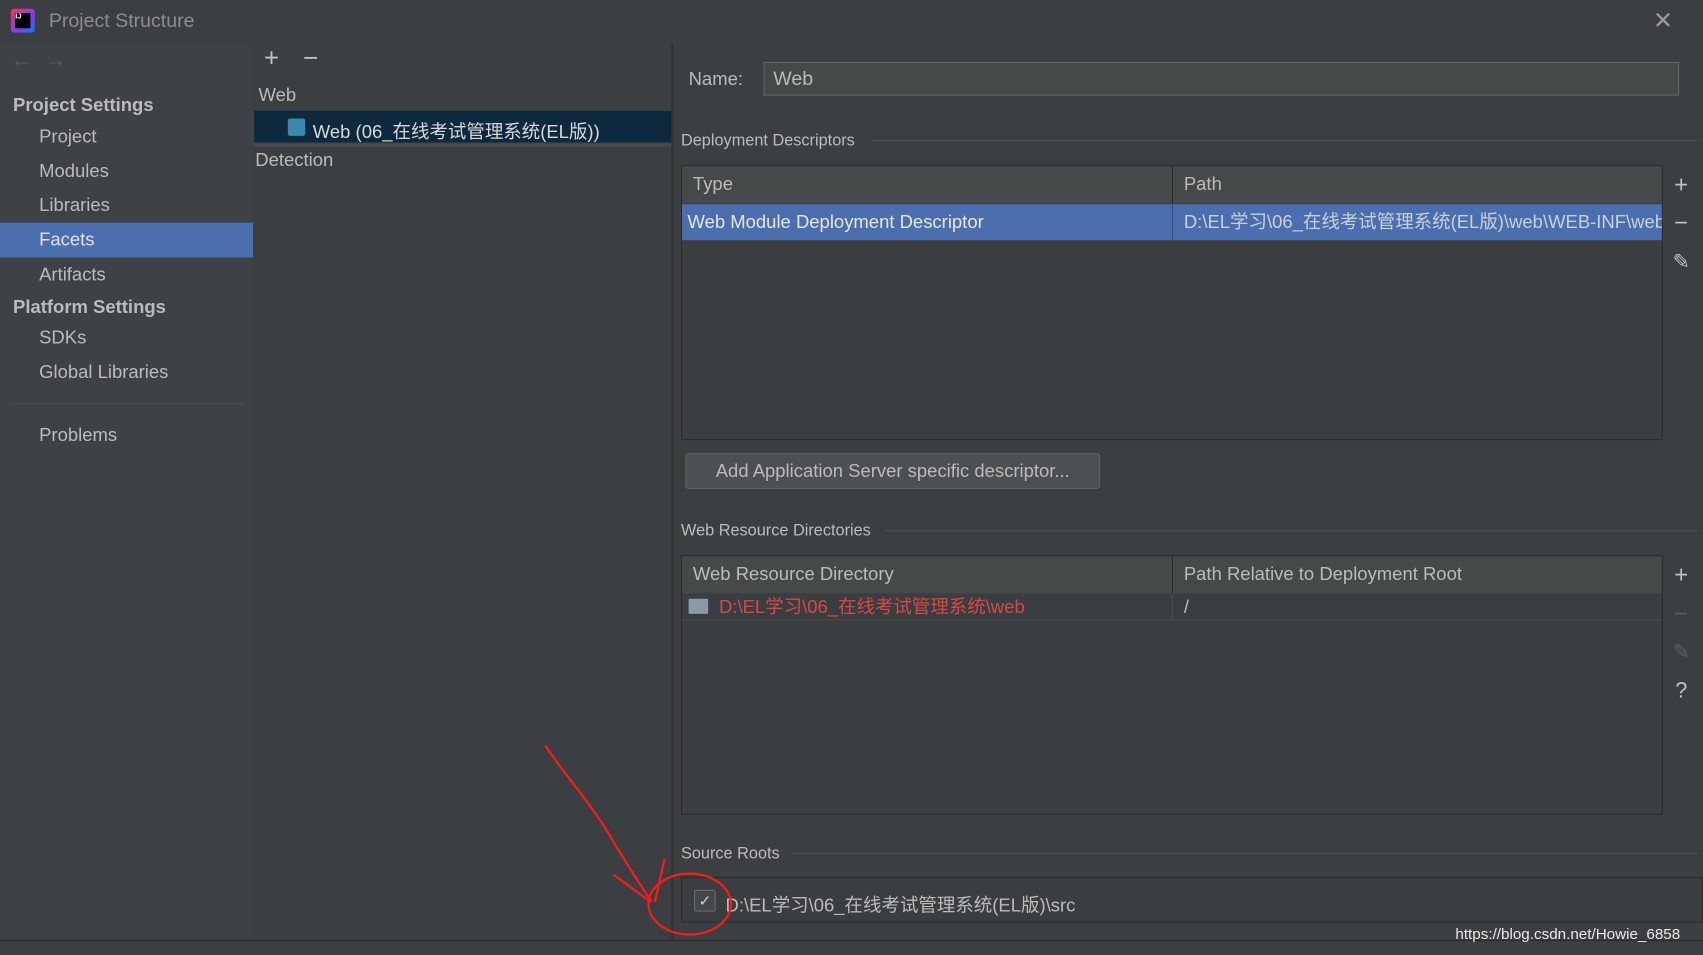  Describe the element at coordinates (715, 79) in the screenshot. I see `name-label: Name:` at that location.